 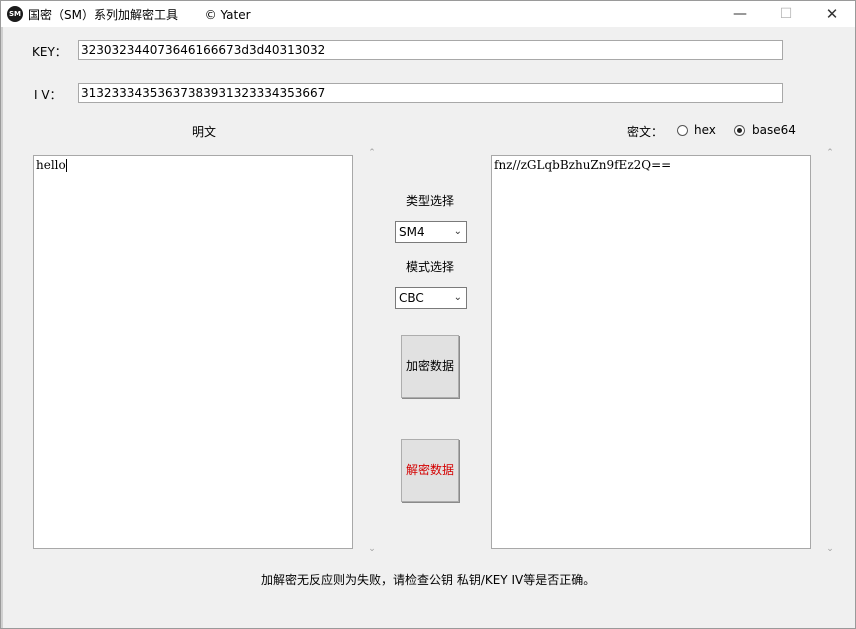 I want to click on type-select-label: 类型选择, so click(x=430, y=201).